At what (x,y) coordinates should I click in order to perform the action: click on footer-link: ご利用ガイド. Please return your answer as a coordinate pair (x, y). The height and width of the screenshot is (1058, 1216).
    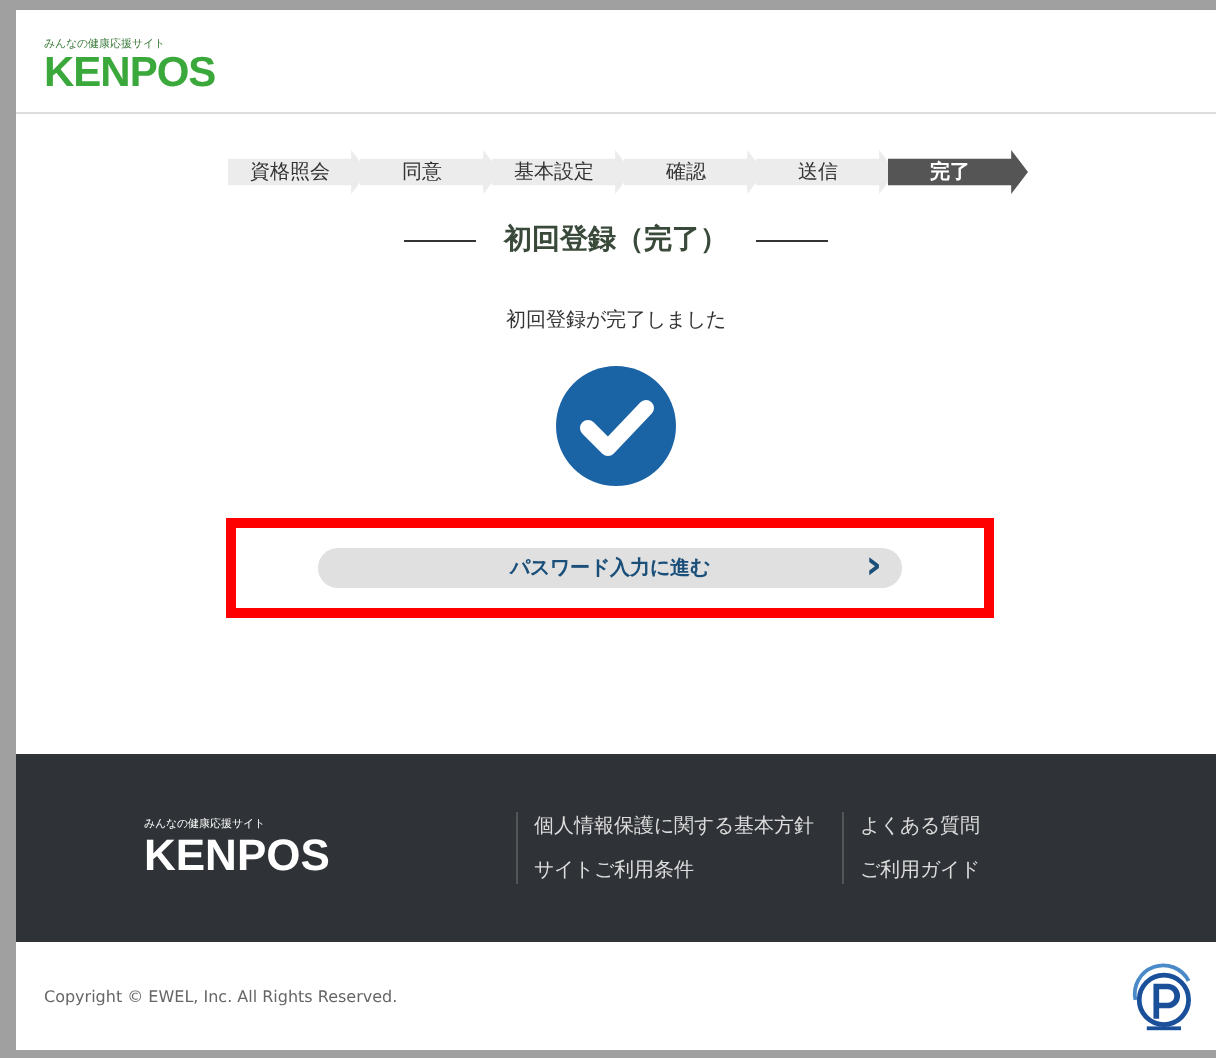
    Looking at the image, I should click on (920, 870).